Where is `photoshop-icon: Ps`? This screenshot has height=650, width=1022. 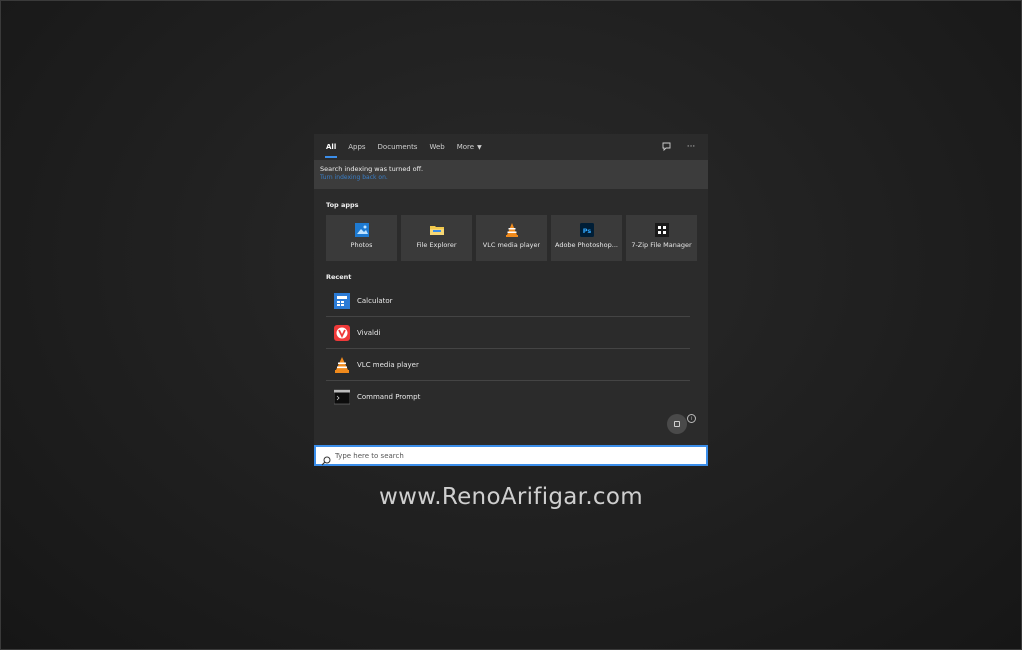 photoshop-icon: Ps is located at coordinates (586, 229).